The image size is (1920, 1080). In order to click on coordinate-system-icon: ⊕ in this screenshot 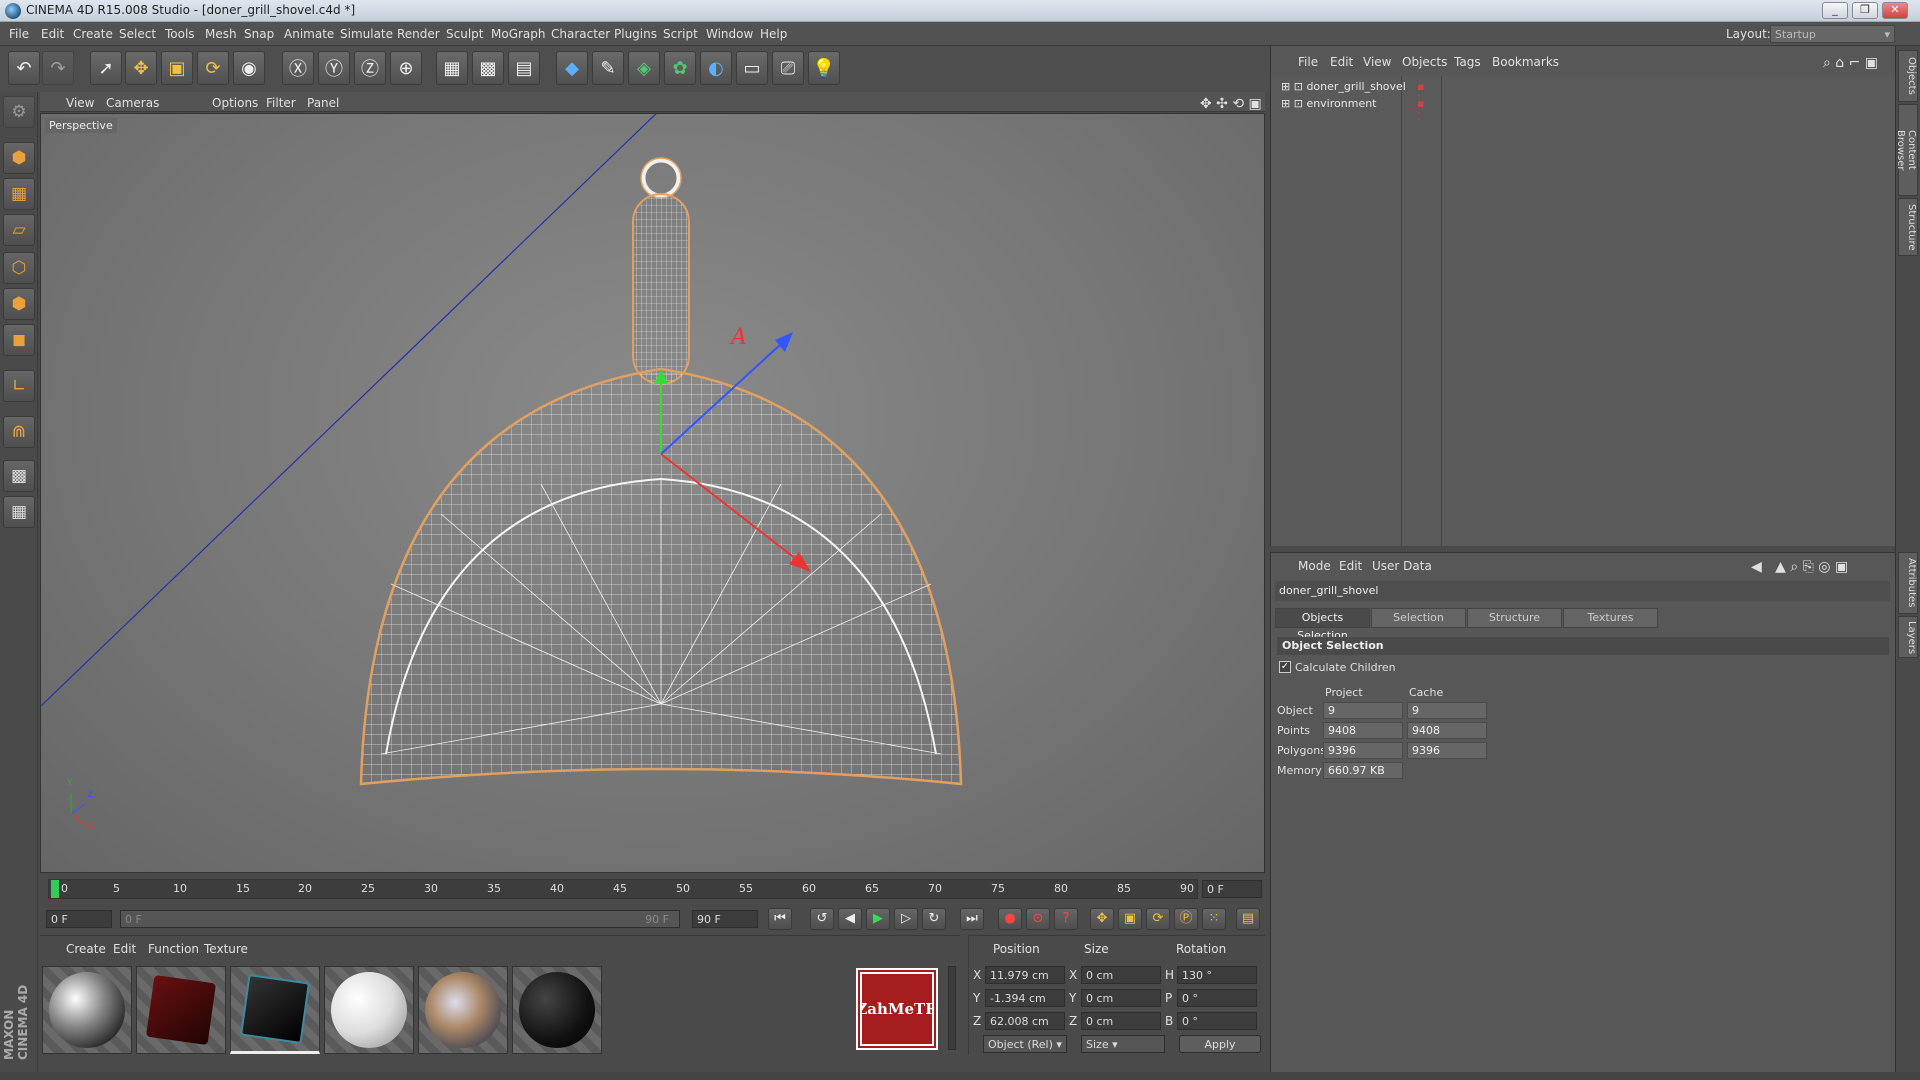, I will do `click(406, 68)`.